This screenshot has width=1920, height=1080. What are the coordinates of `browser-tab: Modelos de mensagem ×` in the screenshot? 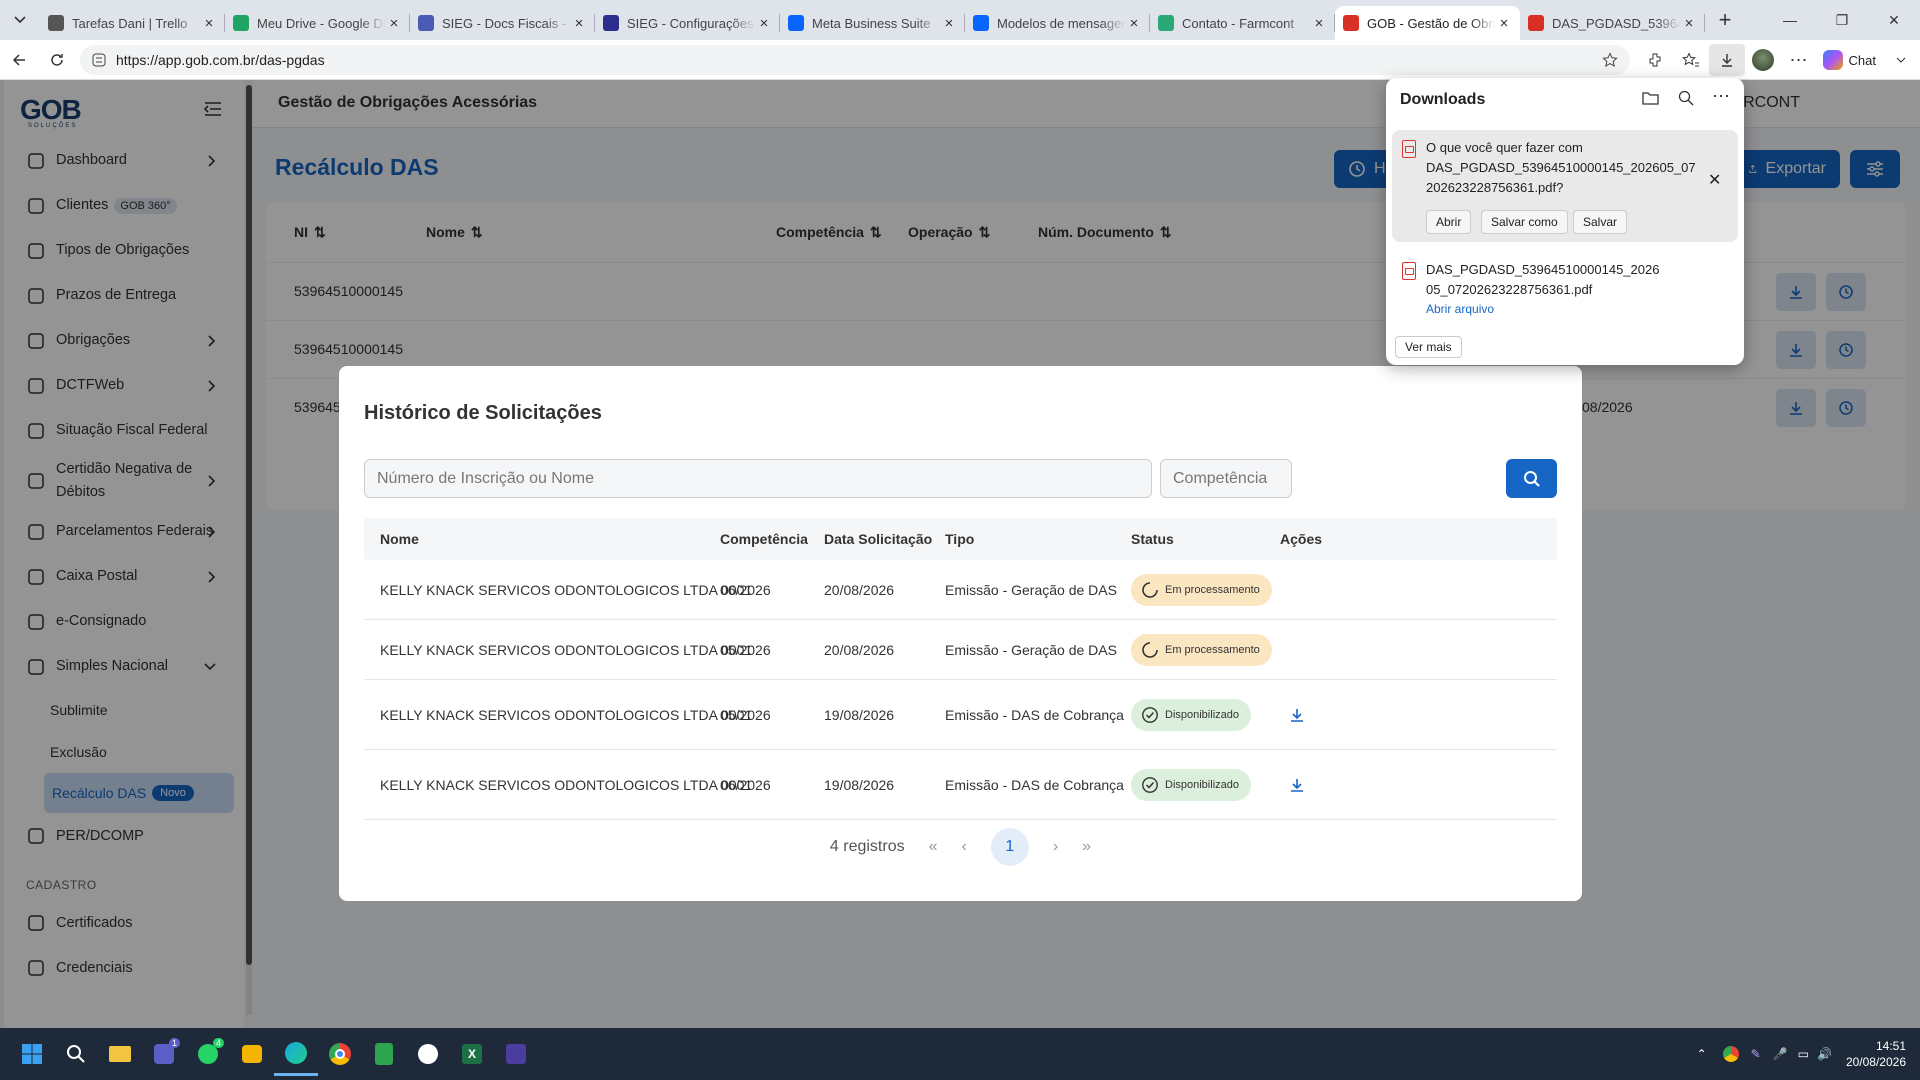 It's located at (1057, 23).